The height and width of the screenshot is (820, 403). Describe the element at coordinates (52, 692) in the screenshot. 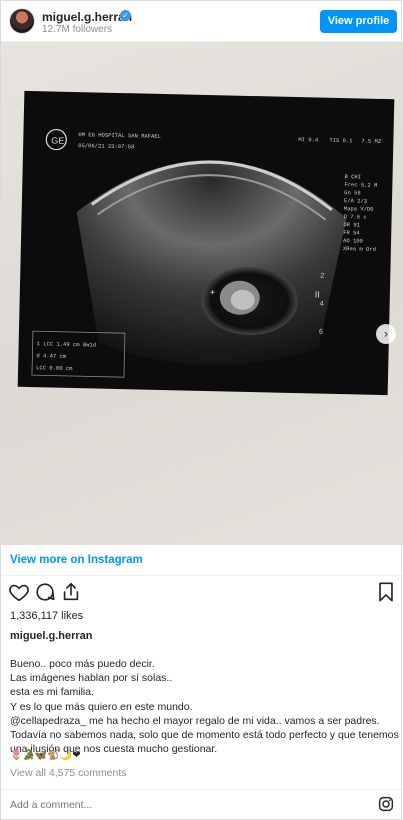

I see `caption-line: esta es mi familia.` at that location.